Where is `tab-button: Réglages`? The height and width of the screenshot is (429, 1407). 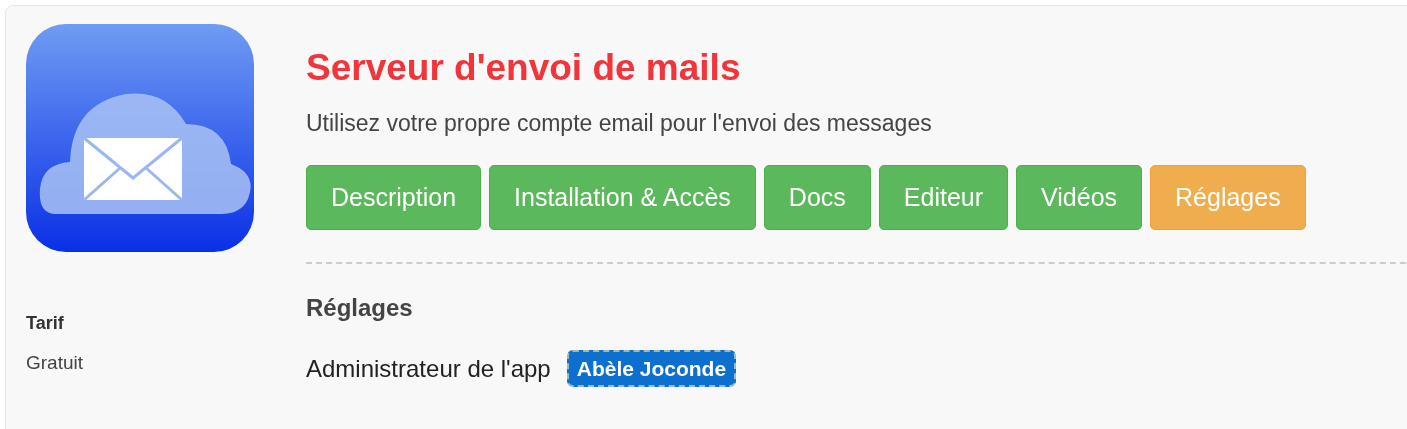 tab-button: Réglages is located at coordinates (1228, 197).